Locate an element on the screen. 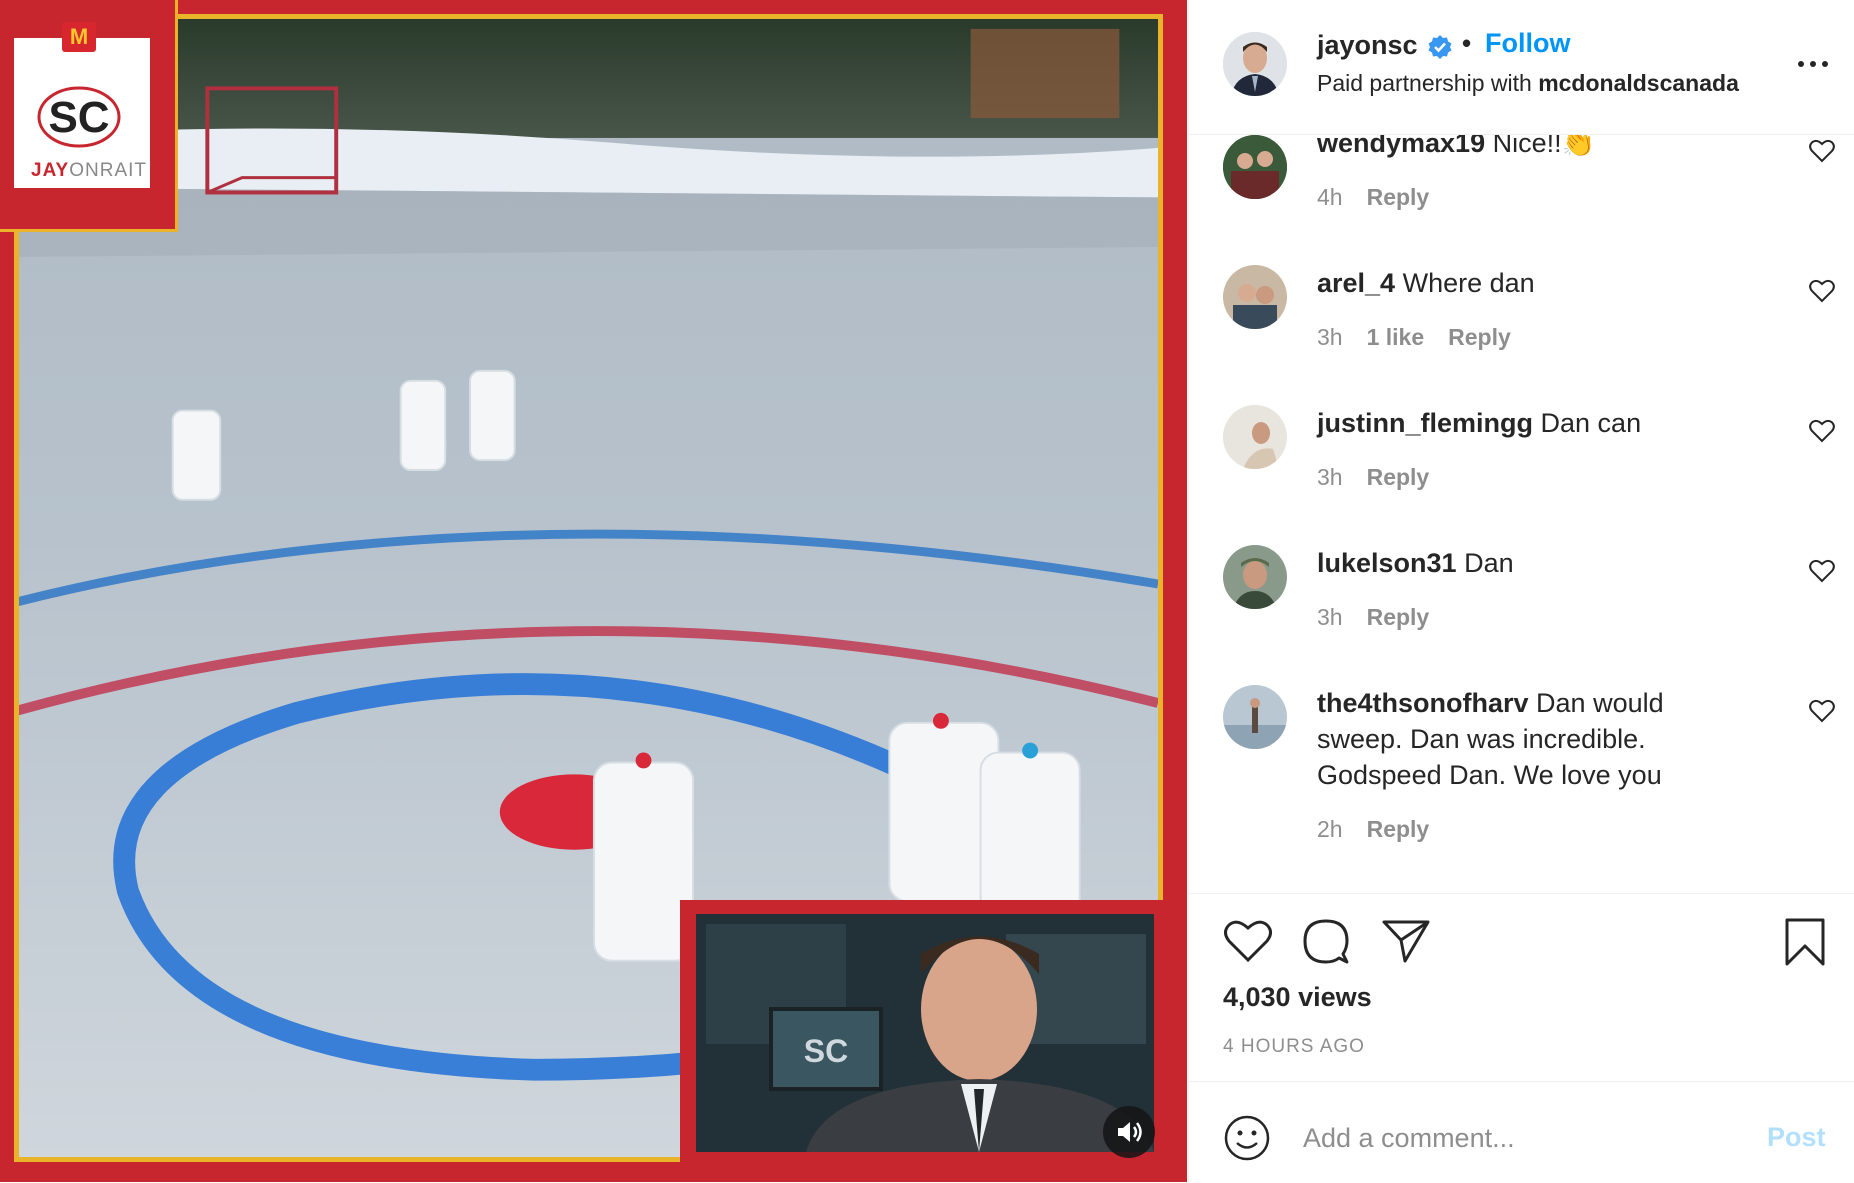 This screenshot has height=1183, width=1854. like-heart-icon is located at coordinates (1248, 941).